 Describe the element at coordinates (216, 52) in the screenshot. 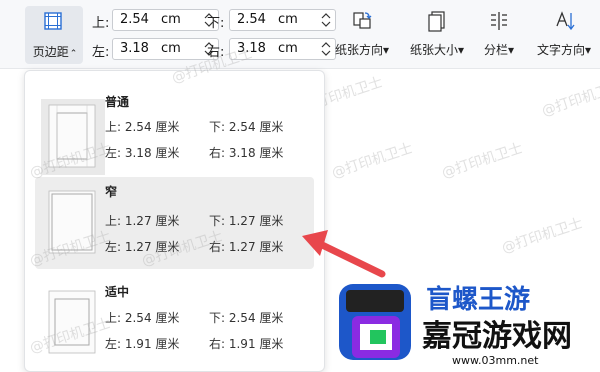

I see `right-margin-label: 右:` at that location.